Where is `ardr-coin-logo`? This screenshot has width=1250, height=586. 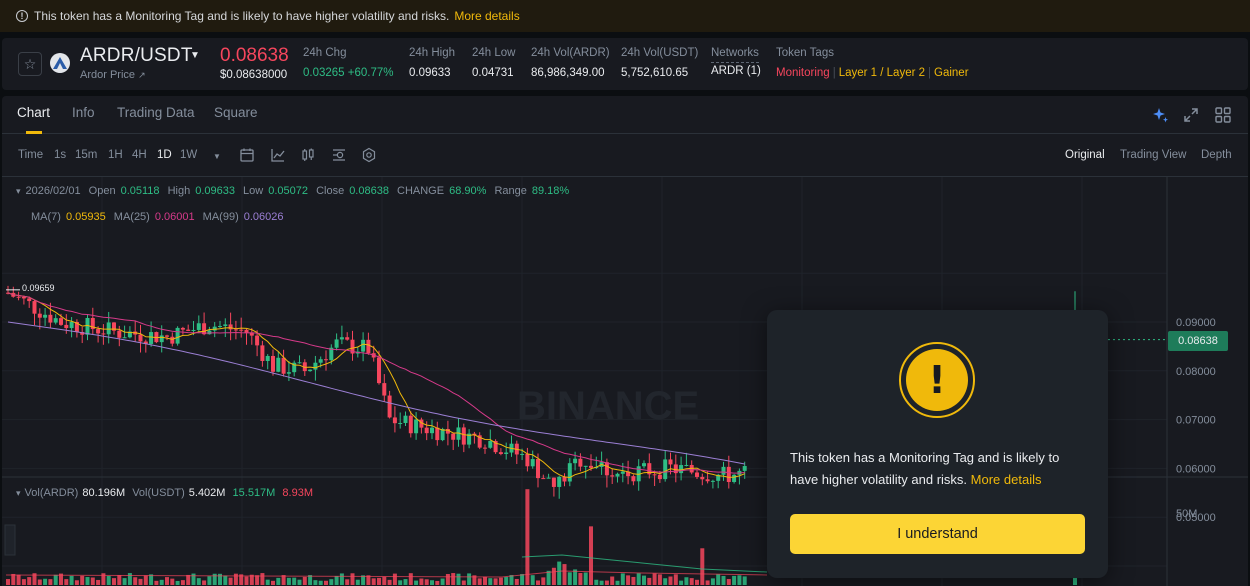 ardr-coin-logo is located at coordinates (60, 63).